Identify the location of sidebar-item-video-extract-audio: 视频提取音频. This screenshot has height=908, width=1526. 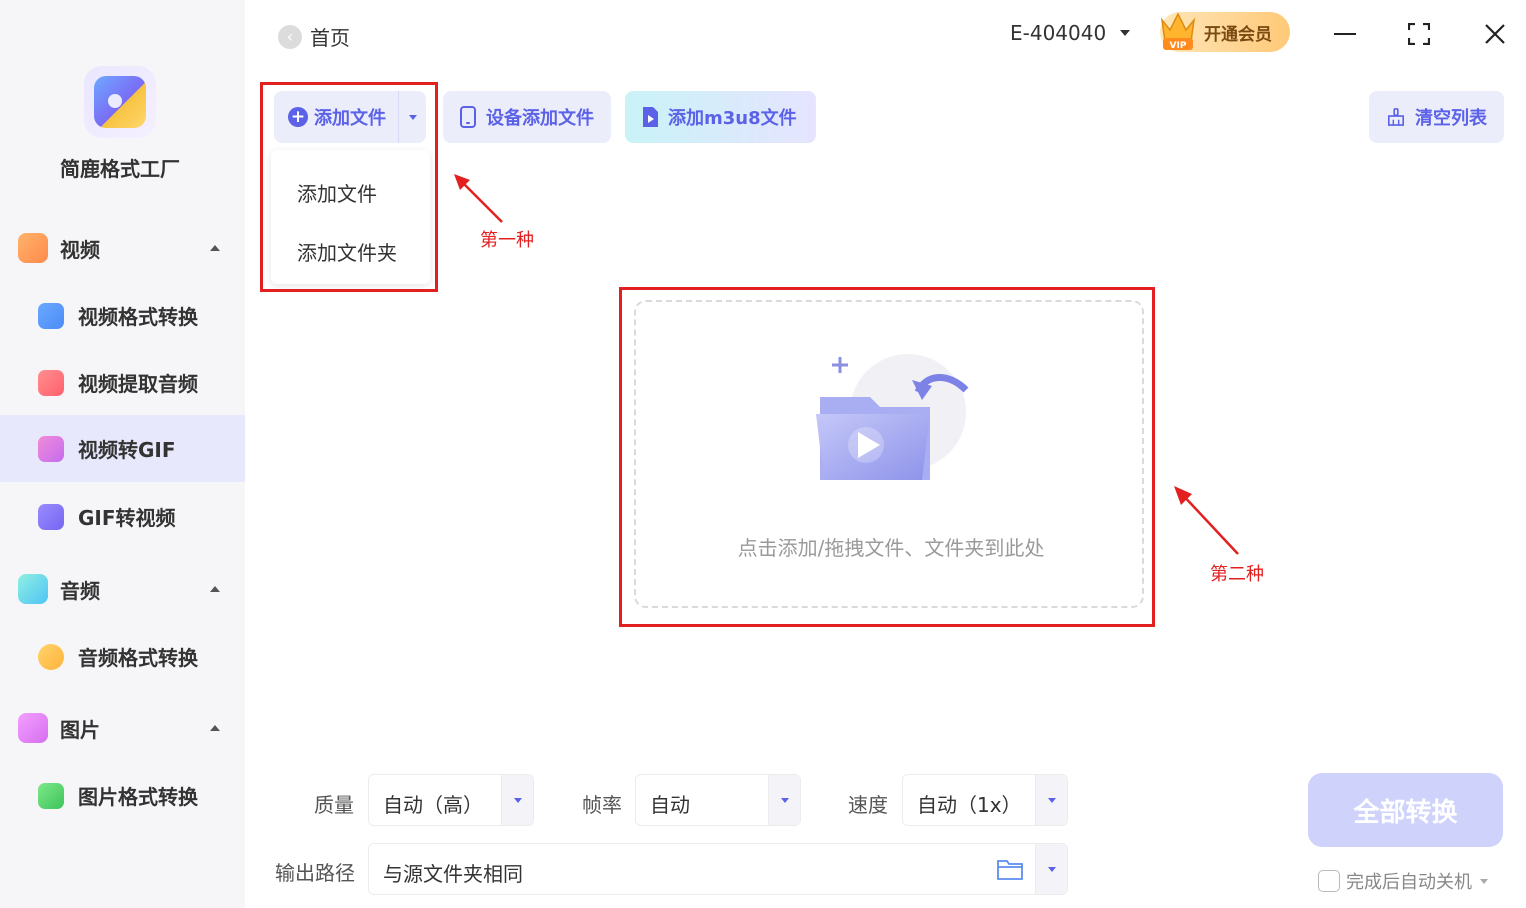
(122, 382).